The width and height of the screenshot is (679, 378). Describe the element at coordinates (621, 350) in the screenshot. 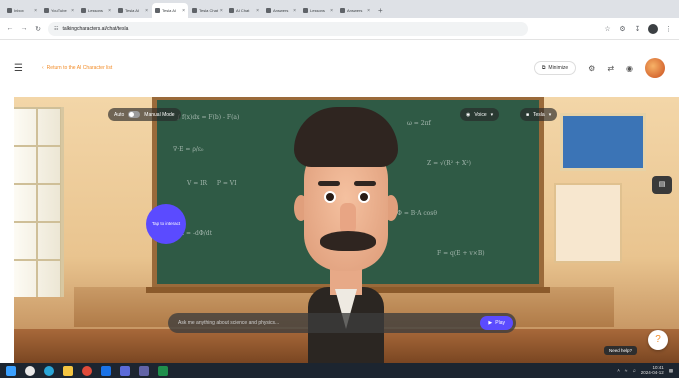

I see `help-tooltip: Need help?` at that location.